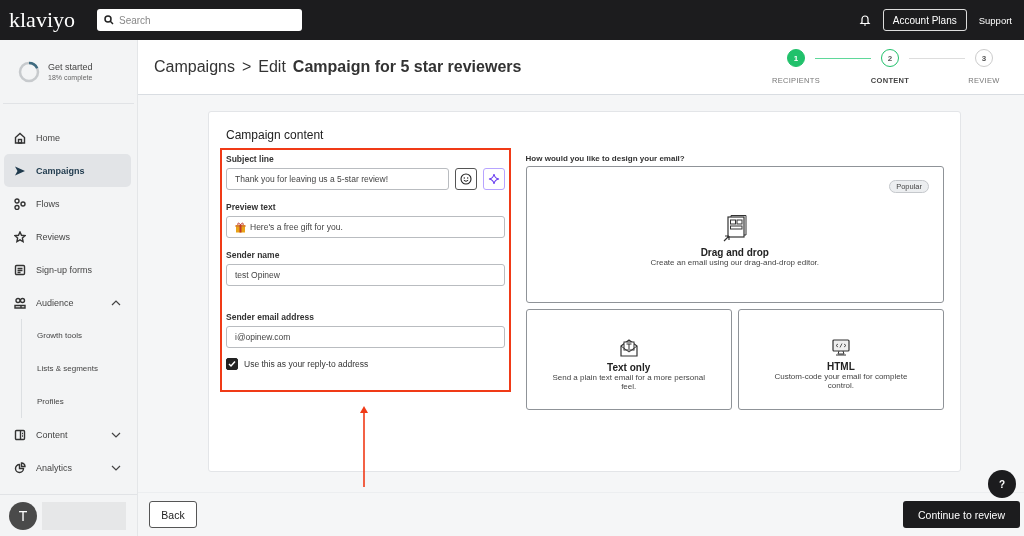 This screenshot has height=536, width=1024. What do you see at coordinates (253, 255) in the screenshot?
I see `field-label: Sender name` at bounding box center [253, 255].